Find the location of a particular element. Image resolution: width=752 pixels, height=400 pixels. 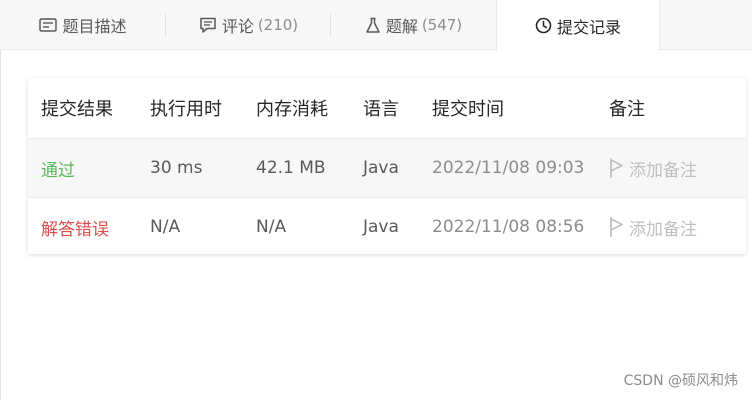

header-memory: 内存消耗 is located at coordinates (292, 109).